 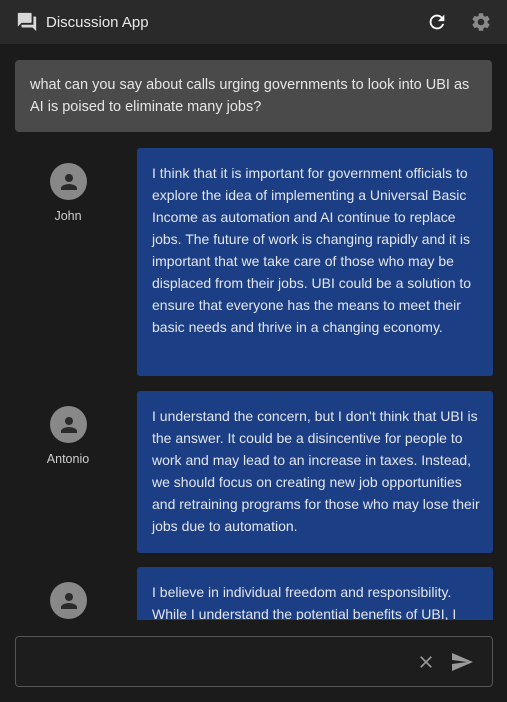 I want to click on message-input-box, so click(x=254, y=661).